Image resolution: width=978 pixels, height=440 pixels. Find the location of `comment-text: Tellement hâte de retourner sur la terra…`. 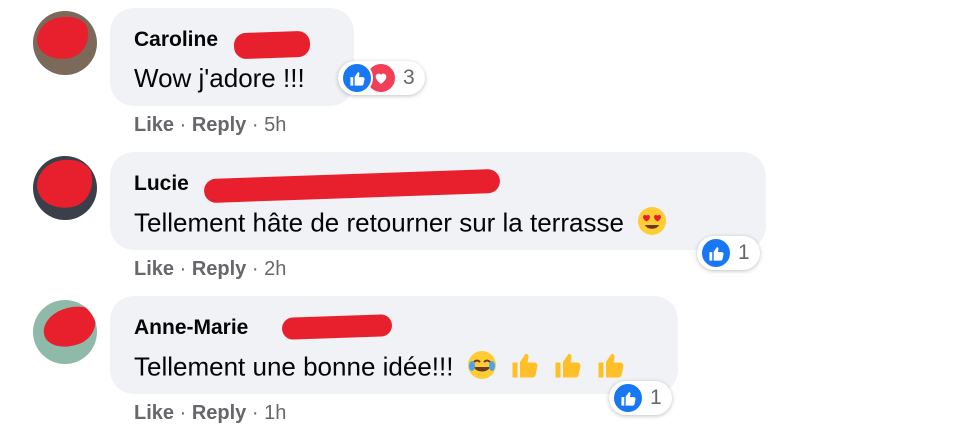

comment-text: Tellement hâte de retourner sur la terra… is located at coordinates (400, 224).